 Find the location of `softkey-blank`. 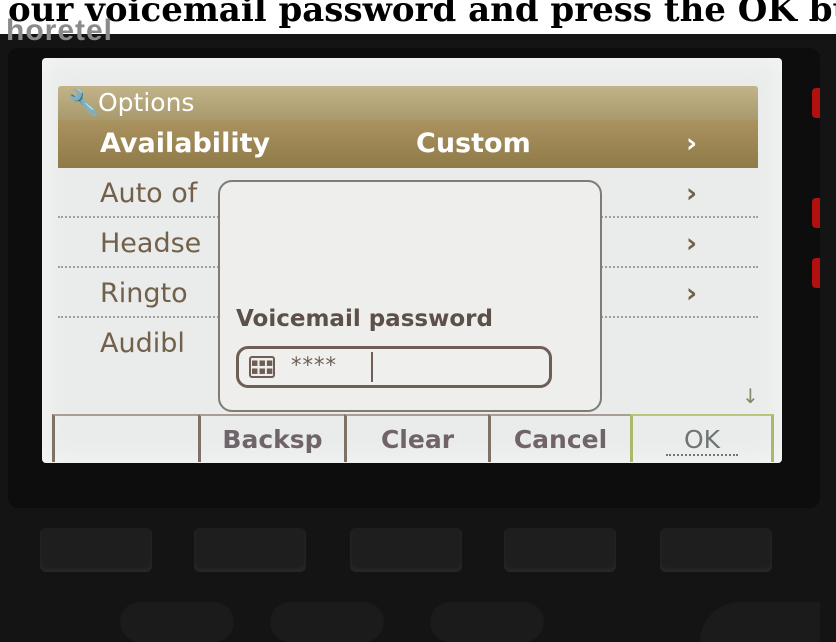

softkey-blank is located at coordinates (125, 438).